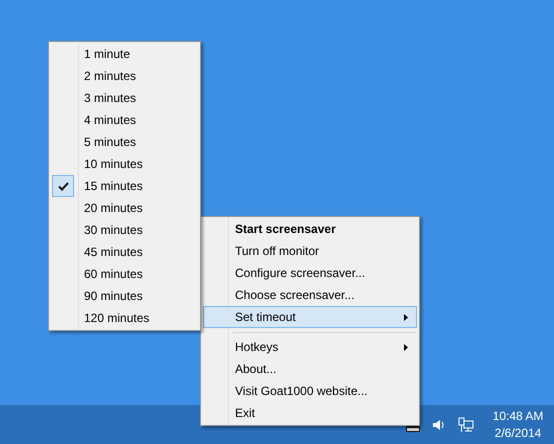 The width and height of the screenshot is (554, 444). What do you see at coordinates (310, 347) in the screenshot?
I see `menu-item: Hotkeys` at bounding box center [310, 347].